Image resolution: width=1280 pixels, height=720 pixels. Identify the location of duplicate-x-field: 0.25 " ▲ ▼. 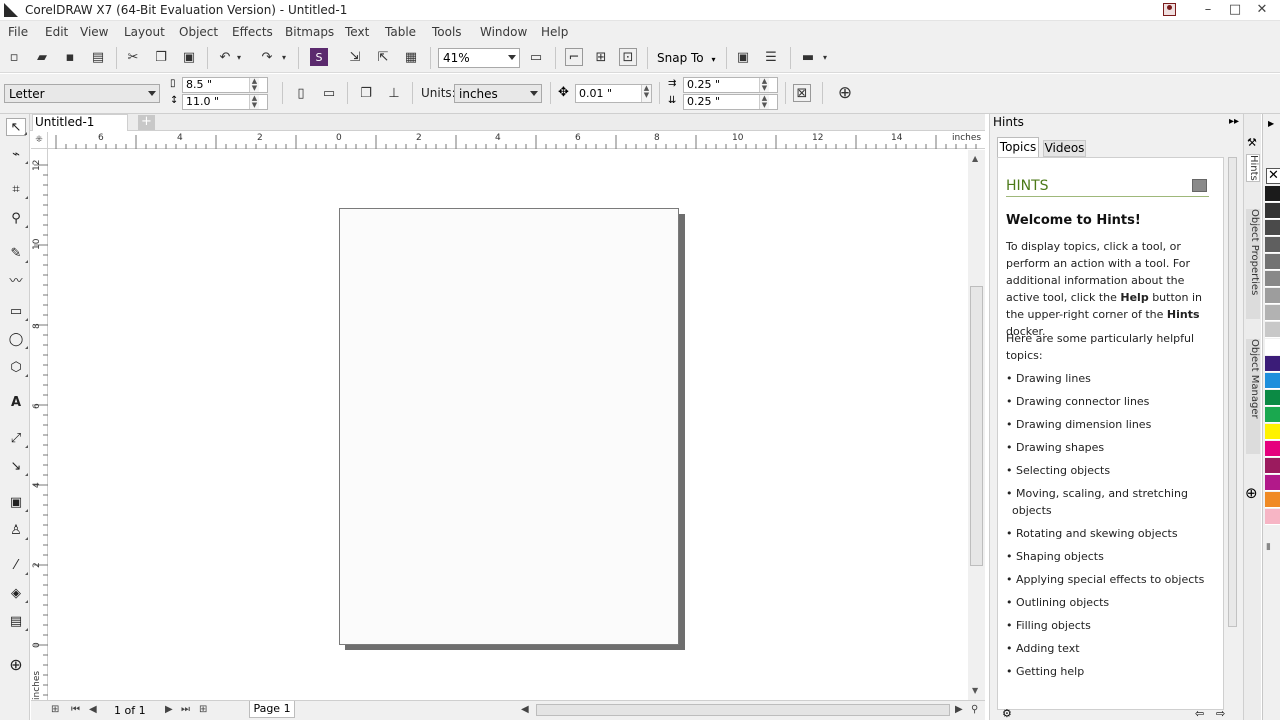
(730, 85).